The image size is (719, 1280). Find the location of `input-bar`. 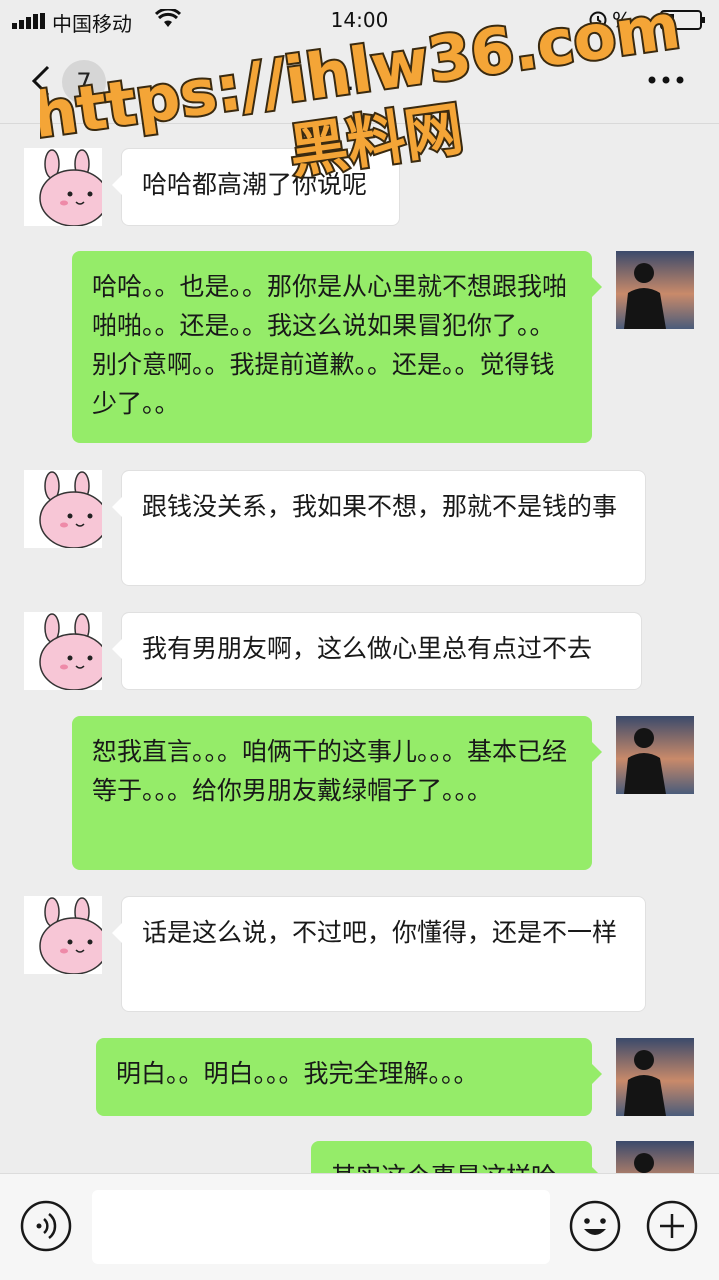

input-bar is located at coordinates (359, 1226).